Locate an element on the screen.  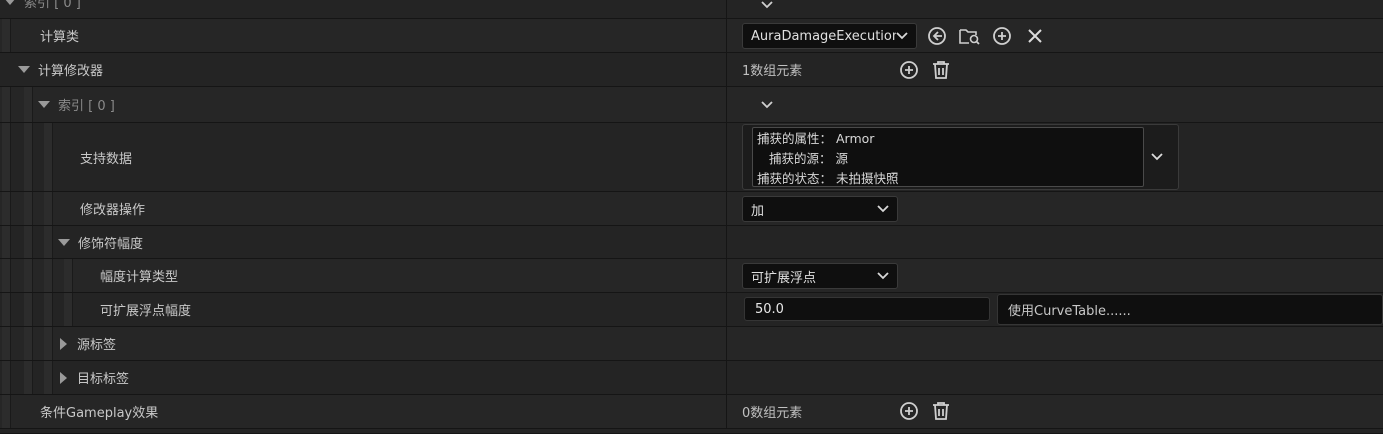
magnitude-calc-type-dropdown: 可扩展浮点 is located at coordinates (820, 276).